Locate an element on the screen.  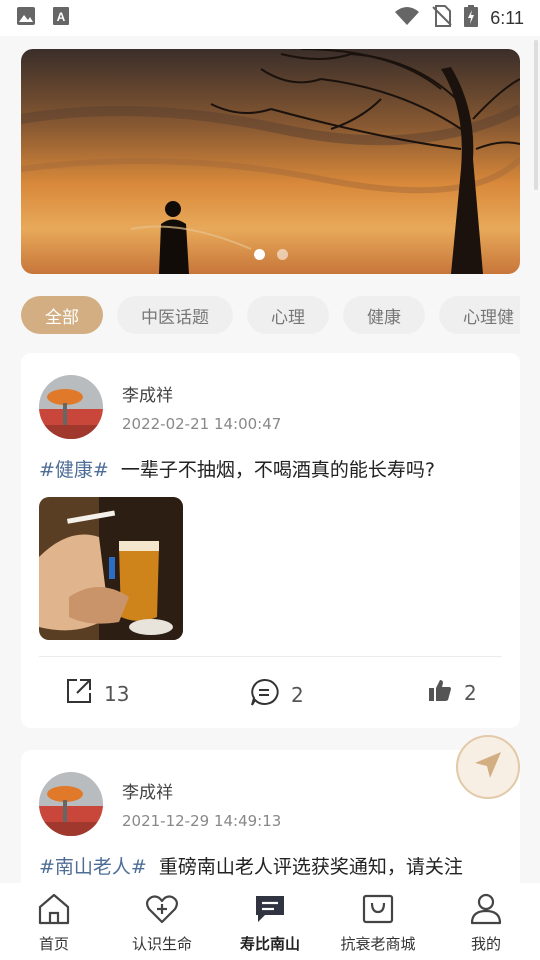
post-content: #健康# 一辈子不抽烟，不喝酒真的能长寿吗? is located at coordinates (237, 468).